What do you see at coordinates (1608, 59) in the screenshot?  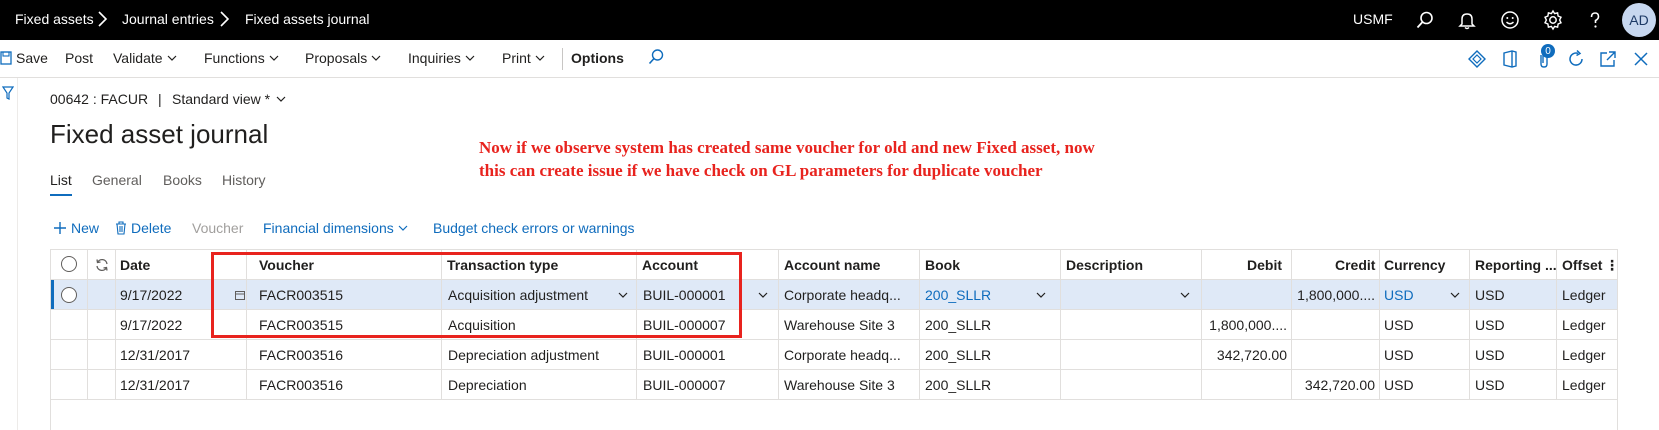 I see `open-new-window-icon` at bounding box center [1608, 59].